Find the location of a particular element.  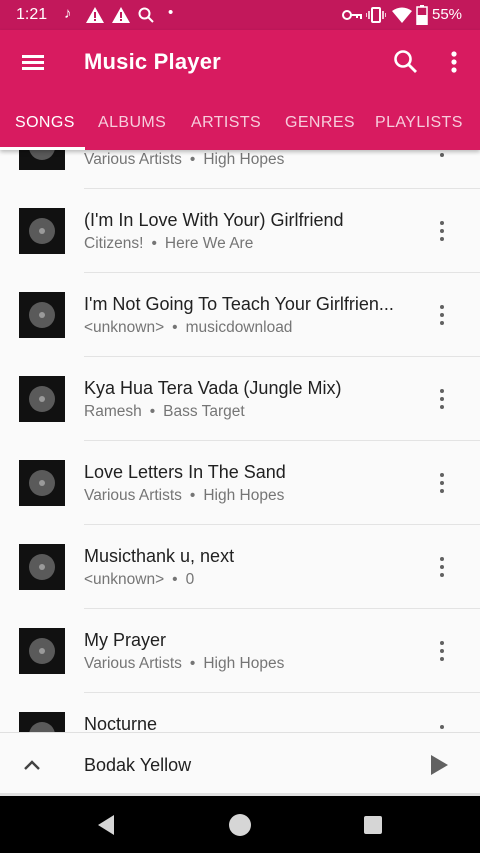

song-title: Nocturne is located at coordinates (121, 723).